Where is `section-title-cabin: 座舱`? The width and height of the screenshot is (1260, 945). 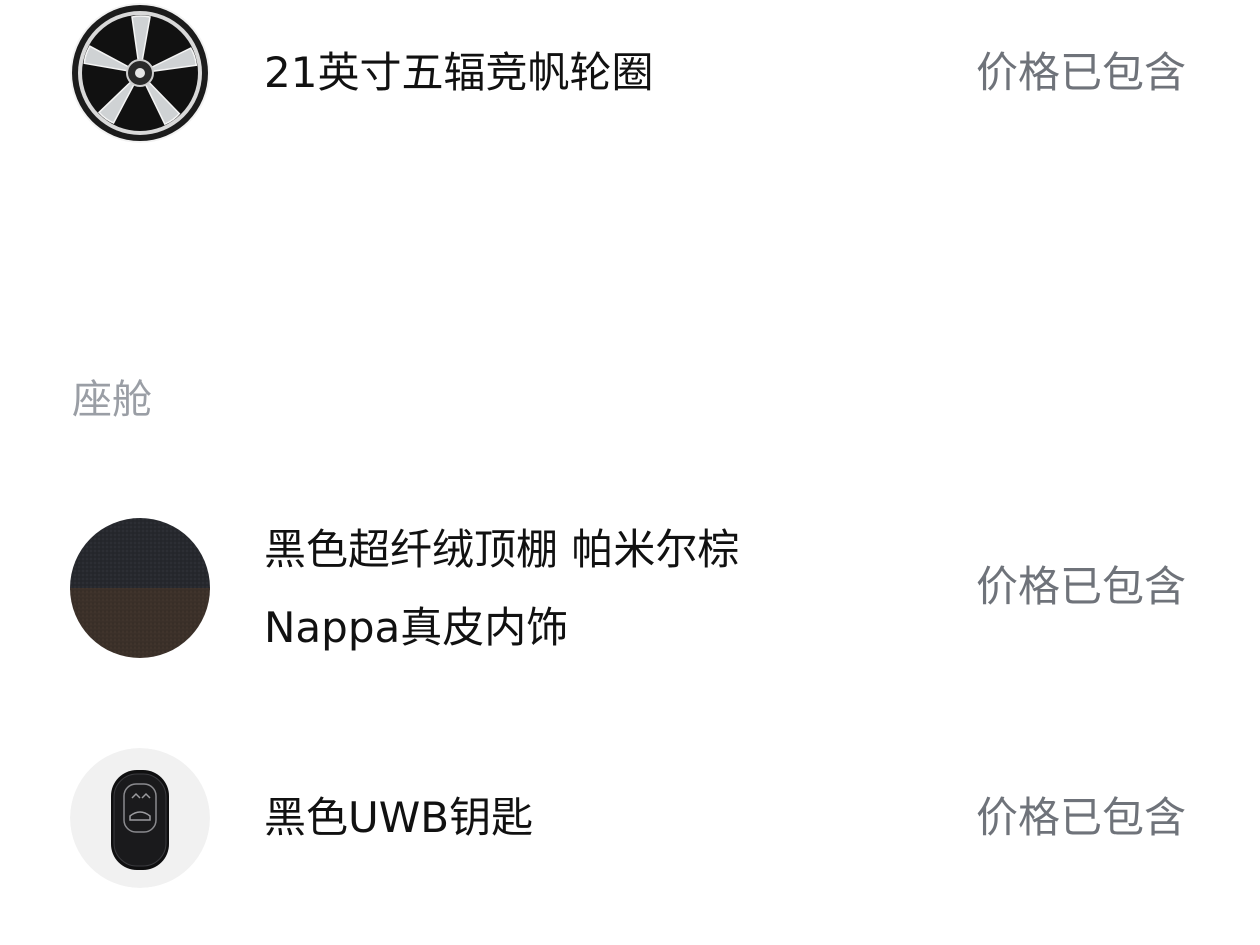
section-title-cabin: 座舱 is located at coordinates (112, 400).